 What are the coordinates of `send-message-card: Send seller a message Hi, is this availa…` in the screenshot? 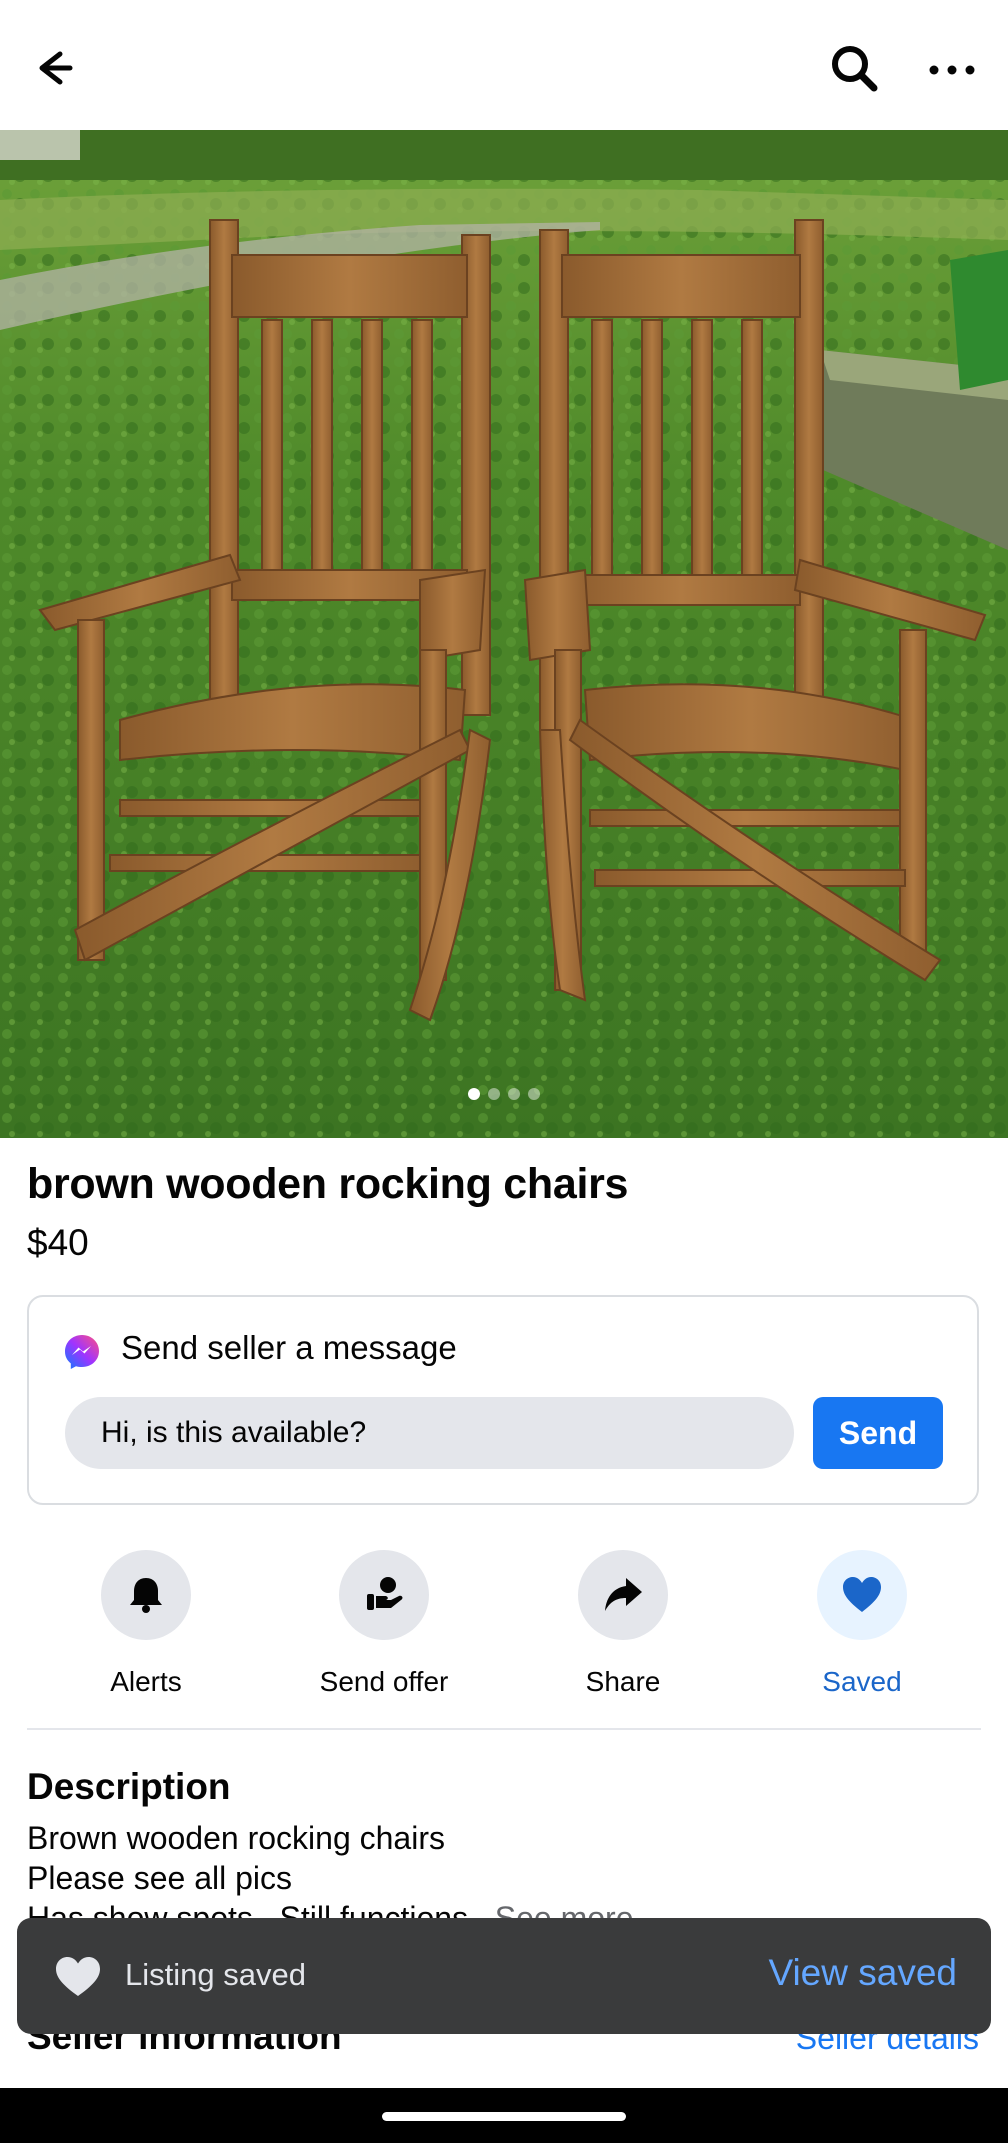 It's located at (503, 1400).